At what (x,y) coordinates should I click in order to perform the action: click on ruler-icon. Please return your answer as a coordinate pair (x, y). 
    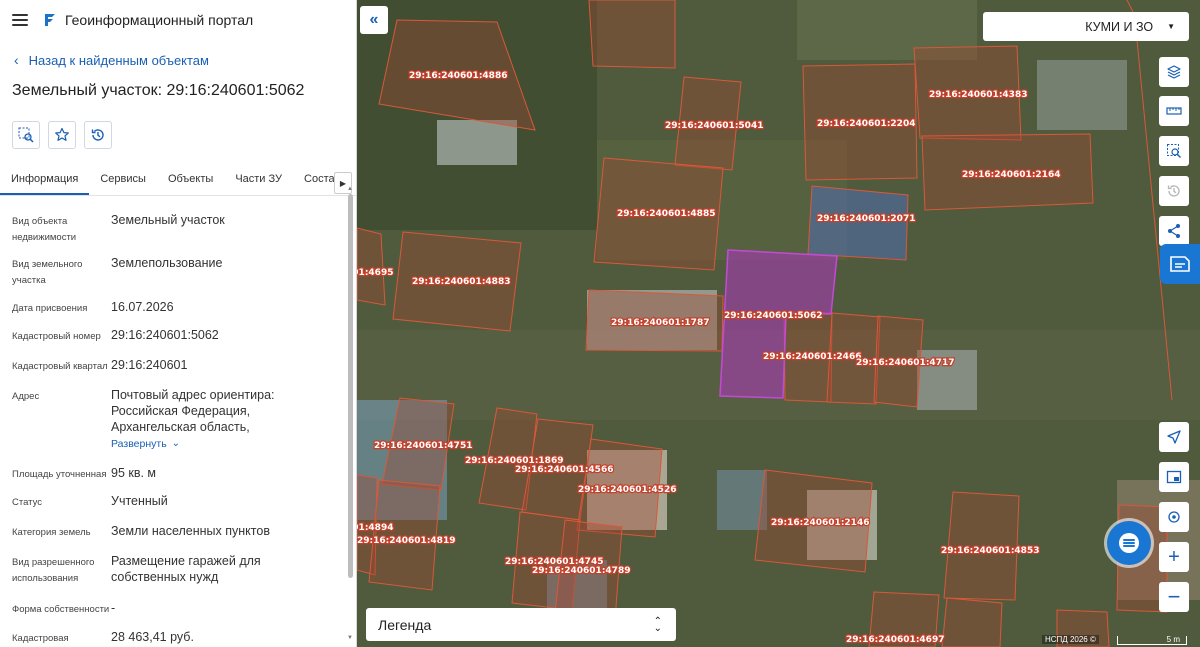
    Looking at the image, I should click on (1174, 111).